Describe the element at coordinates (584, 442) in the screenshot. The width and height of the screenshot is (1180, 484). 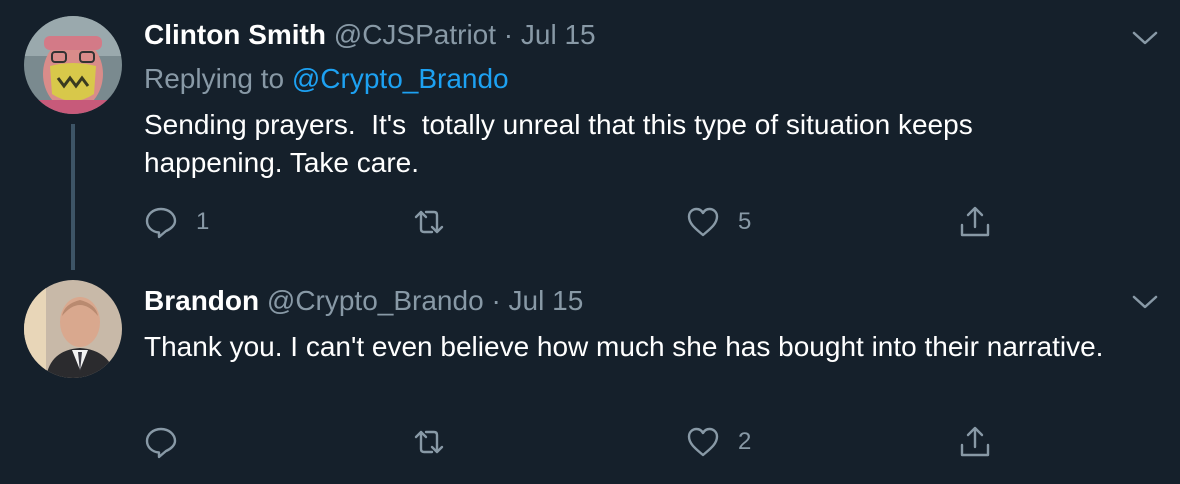
I see `action-bar: 2` at that location.